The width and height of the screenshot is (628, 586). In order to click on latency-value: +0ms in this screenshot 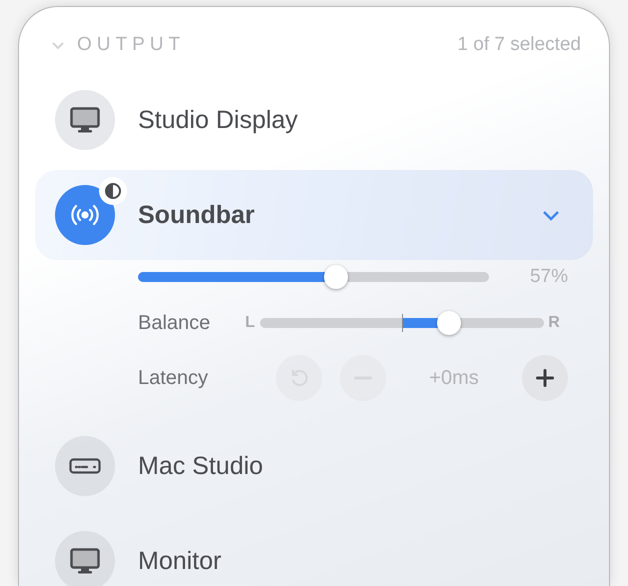, I will do `click(454, 378)`.